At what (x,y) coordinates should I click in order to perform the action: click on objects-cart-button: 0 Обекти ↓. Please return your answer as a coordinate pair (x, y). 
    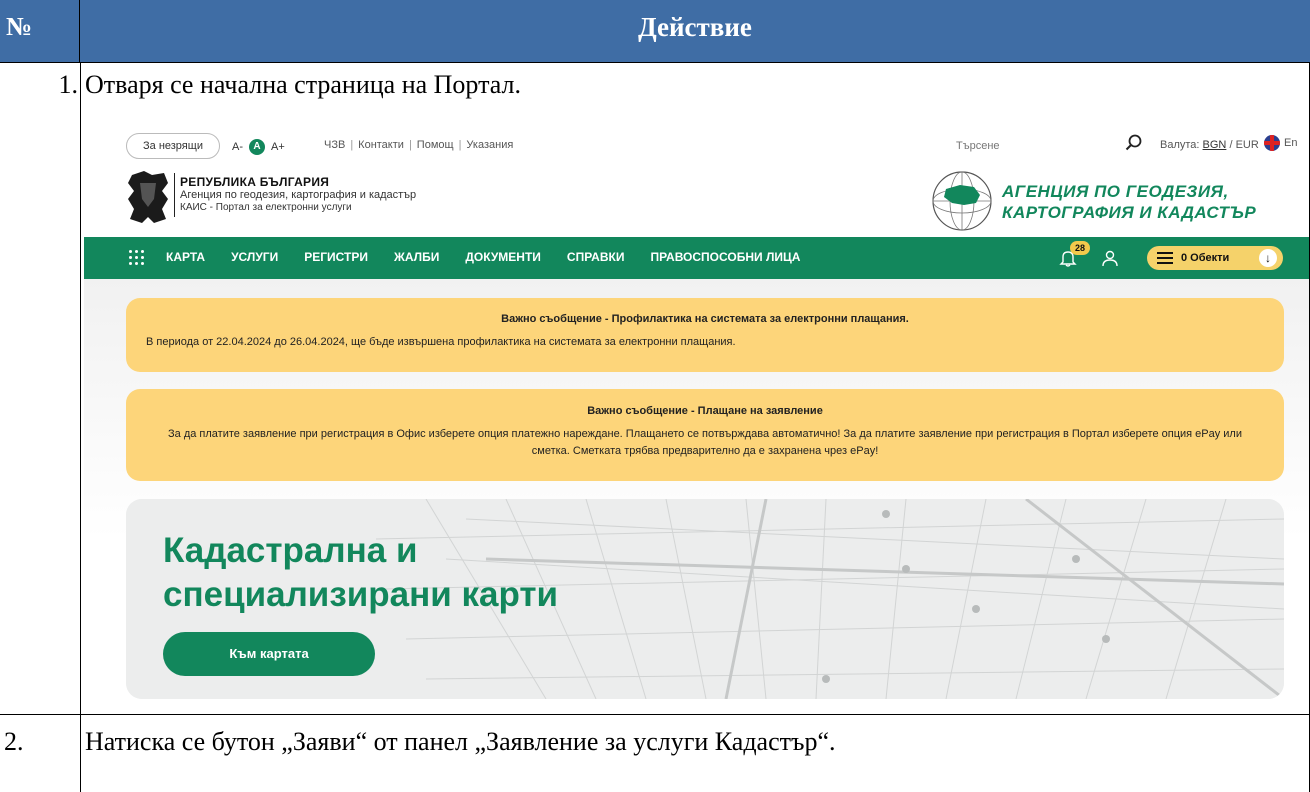
    Looking at the image, I should click on (1215, 258).